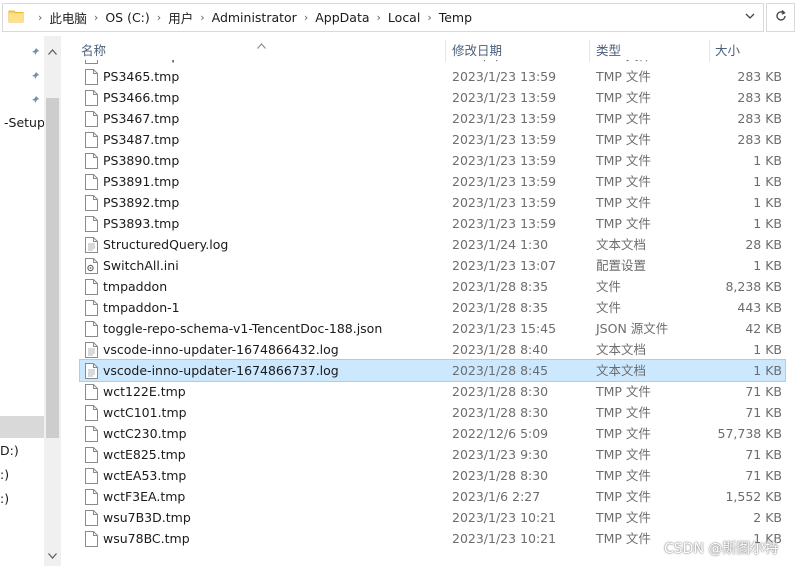 This screenshot has width=807, height=566. What do you see at coordinates (141, 265) in the screenshot?
I see `file-name: SwitchAll.ini` at bounding box center [141, 265].